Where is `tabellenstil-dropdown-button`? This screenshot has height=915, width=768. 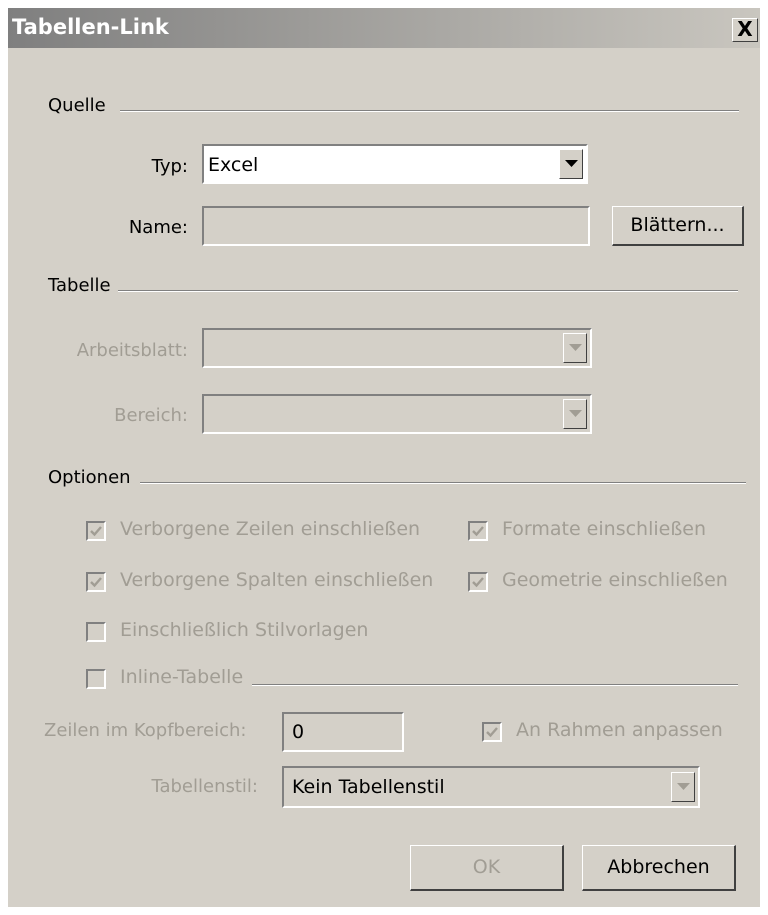
tabellenstil-dropdown-button is located at coordinates (683, 787).